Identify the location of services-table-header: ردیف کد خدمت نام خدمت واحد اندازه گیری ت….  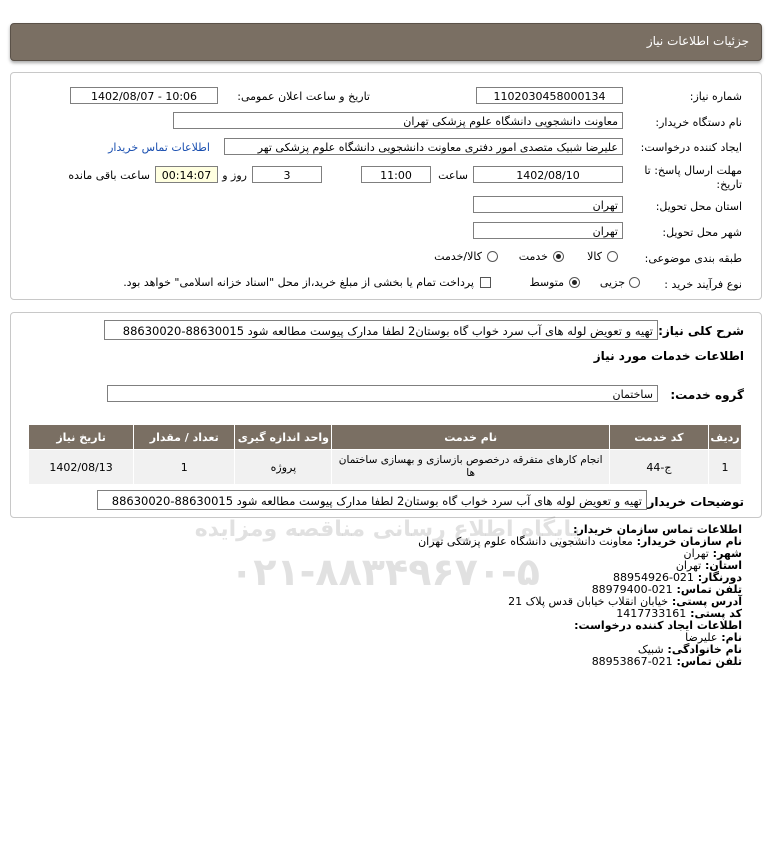
(385, 437).